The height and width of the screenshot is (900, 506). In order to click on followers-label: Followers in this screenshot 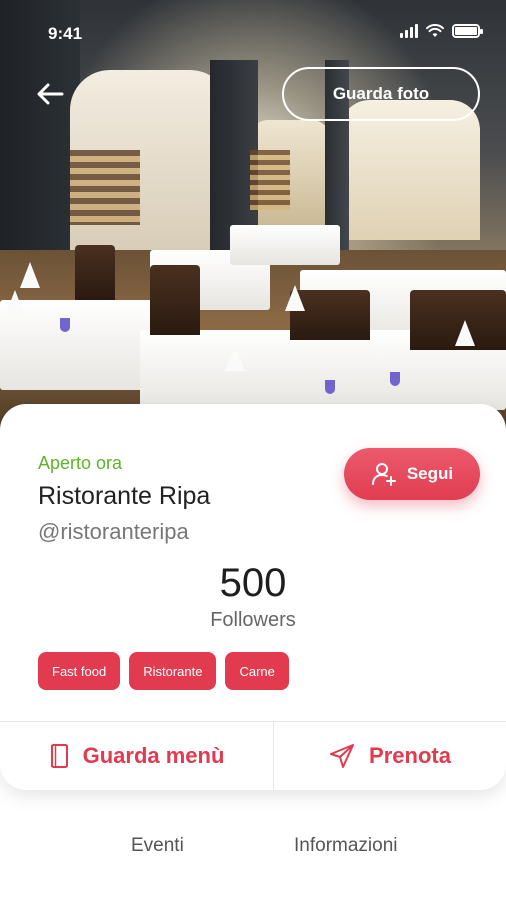, I will do `click(253, 620)`.